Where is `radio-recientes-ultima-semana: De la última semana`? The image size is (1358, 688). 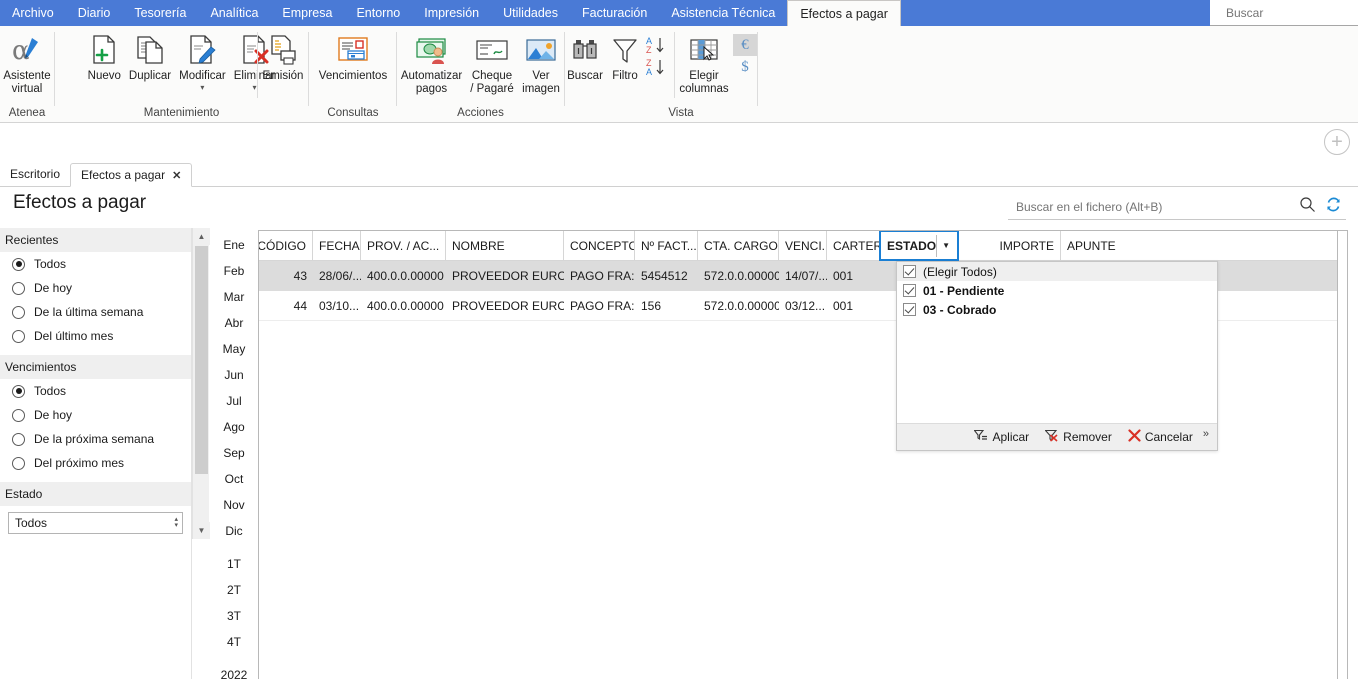 radio-recientes-ultima-semana: De la última semana is located at coordinates (95, 312).